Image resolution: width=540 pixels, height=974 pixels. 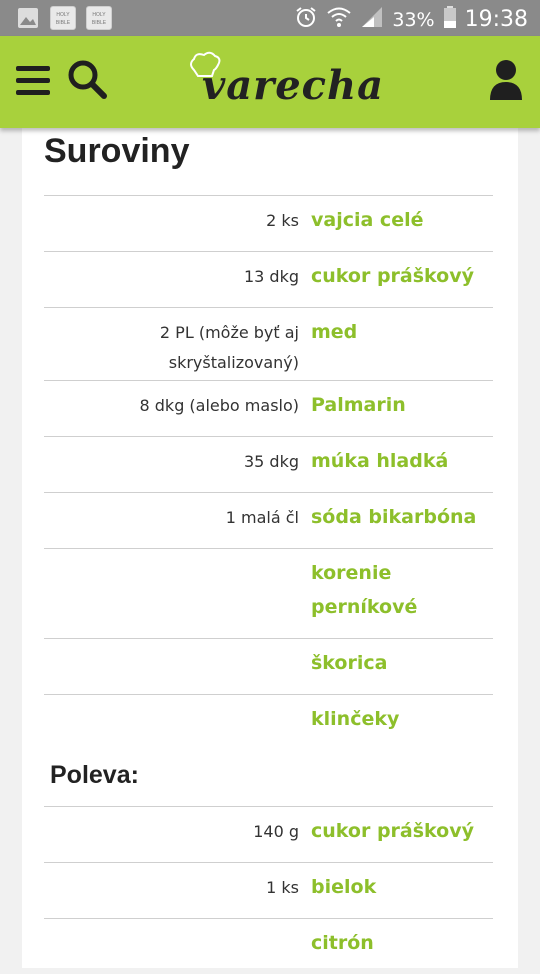 What do you see at coordinates (402, 461) in the screenshot?
I see `ingredient-name: múka hladká` at bounding box center [402, 461].